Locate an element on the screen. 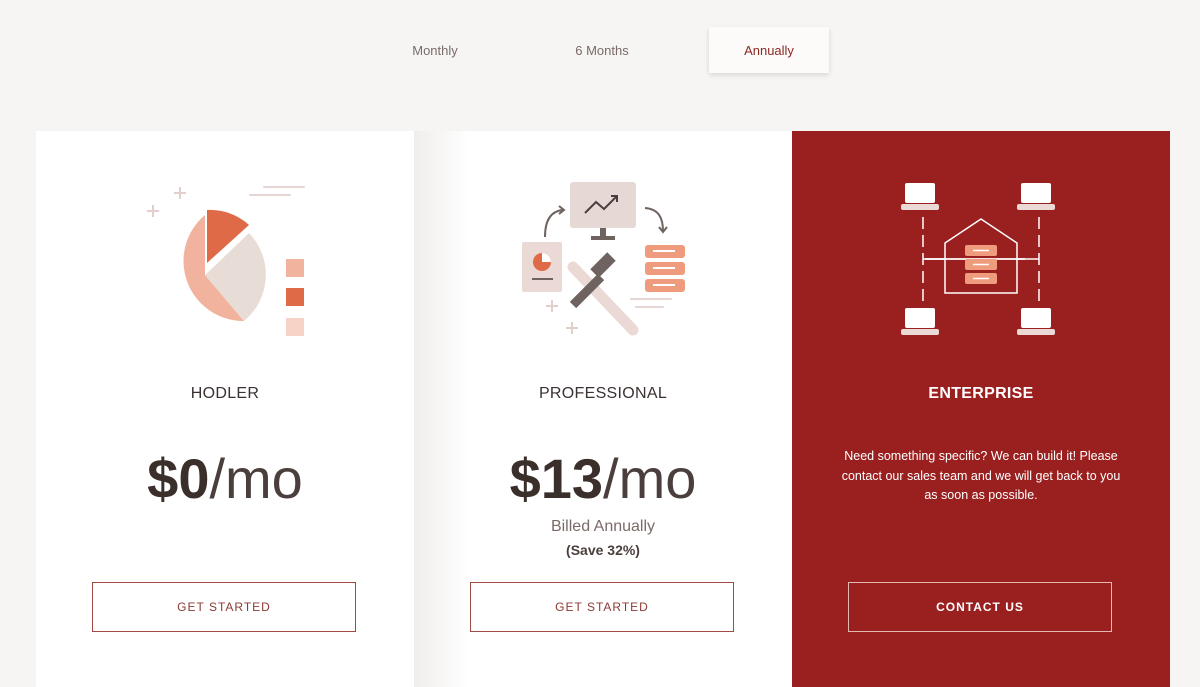 This screenshot has height=687, width=1200. price-amount: $0 is located at coordinates (178, 478).